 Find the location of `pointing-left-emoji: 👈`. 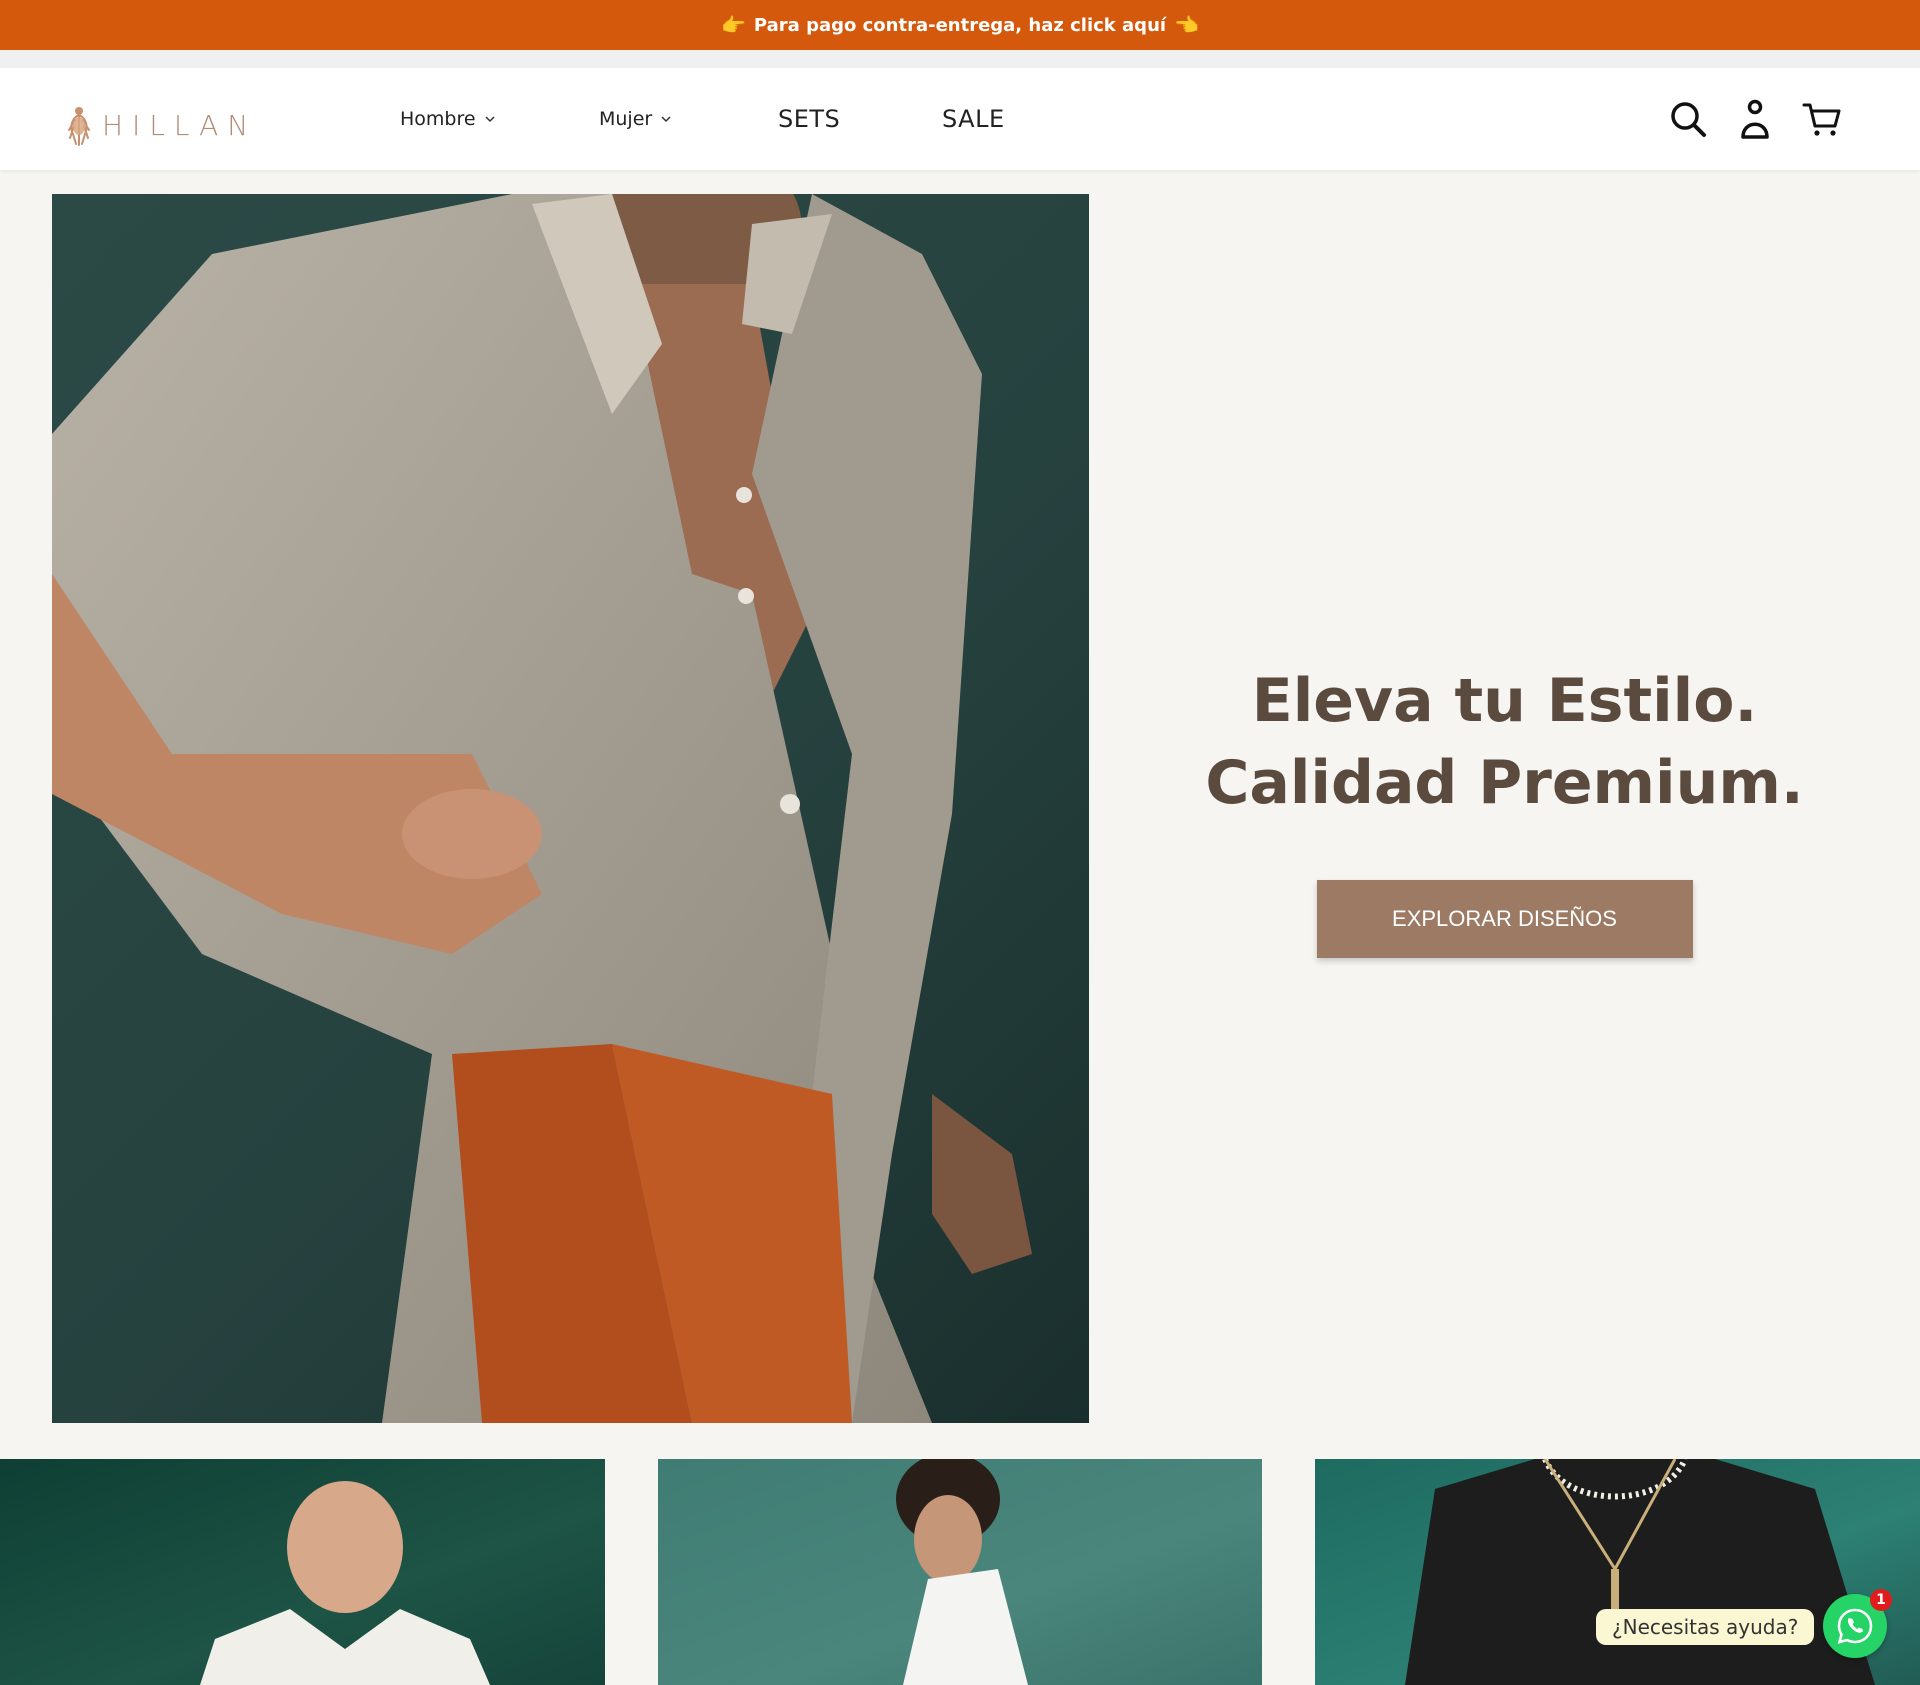

pointing-left-emoji: 👈 is located at coordinates (1186, 25).